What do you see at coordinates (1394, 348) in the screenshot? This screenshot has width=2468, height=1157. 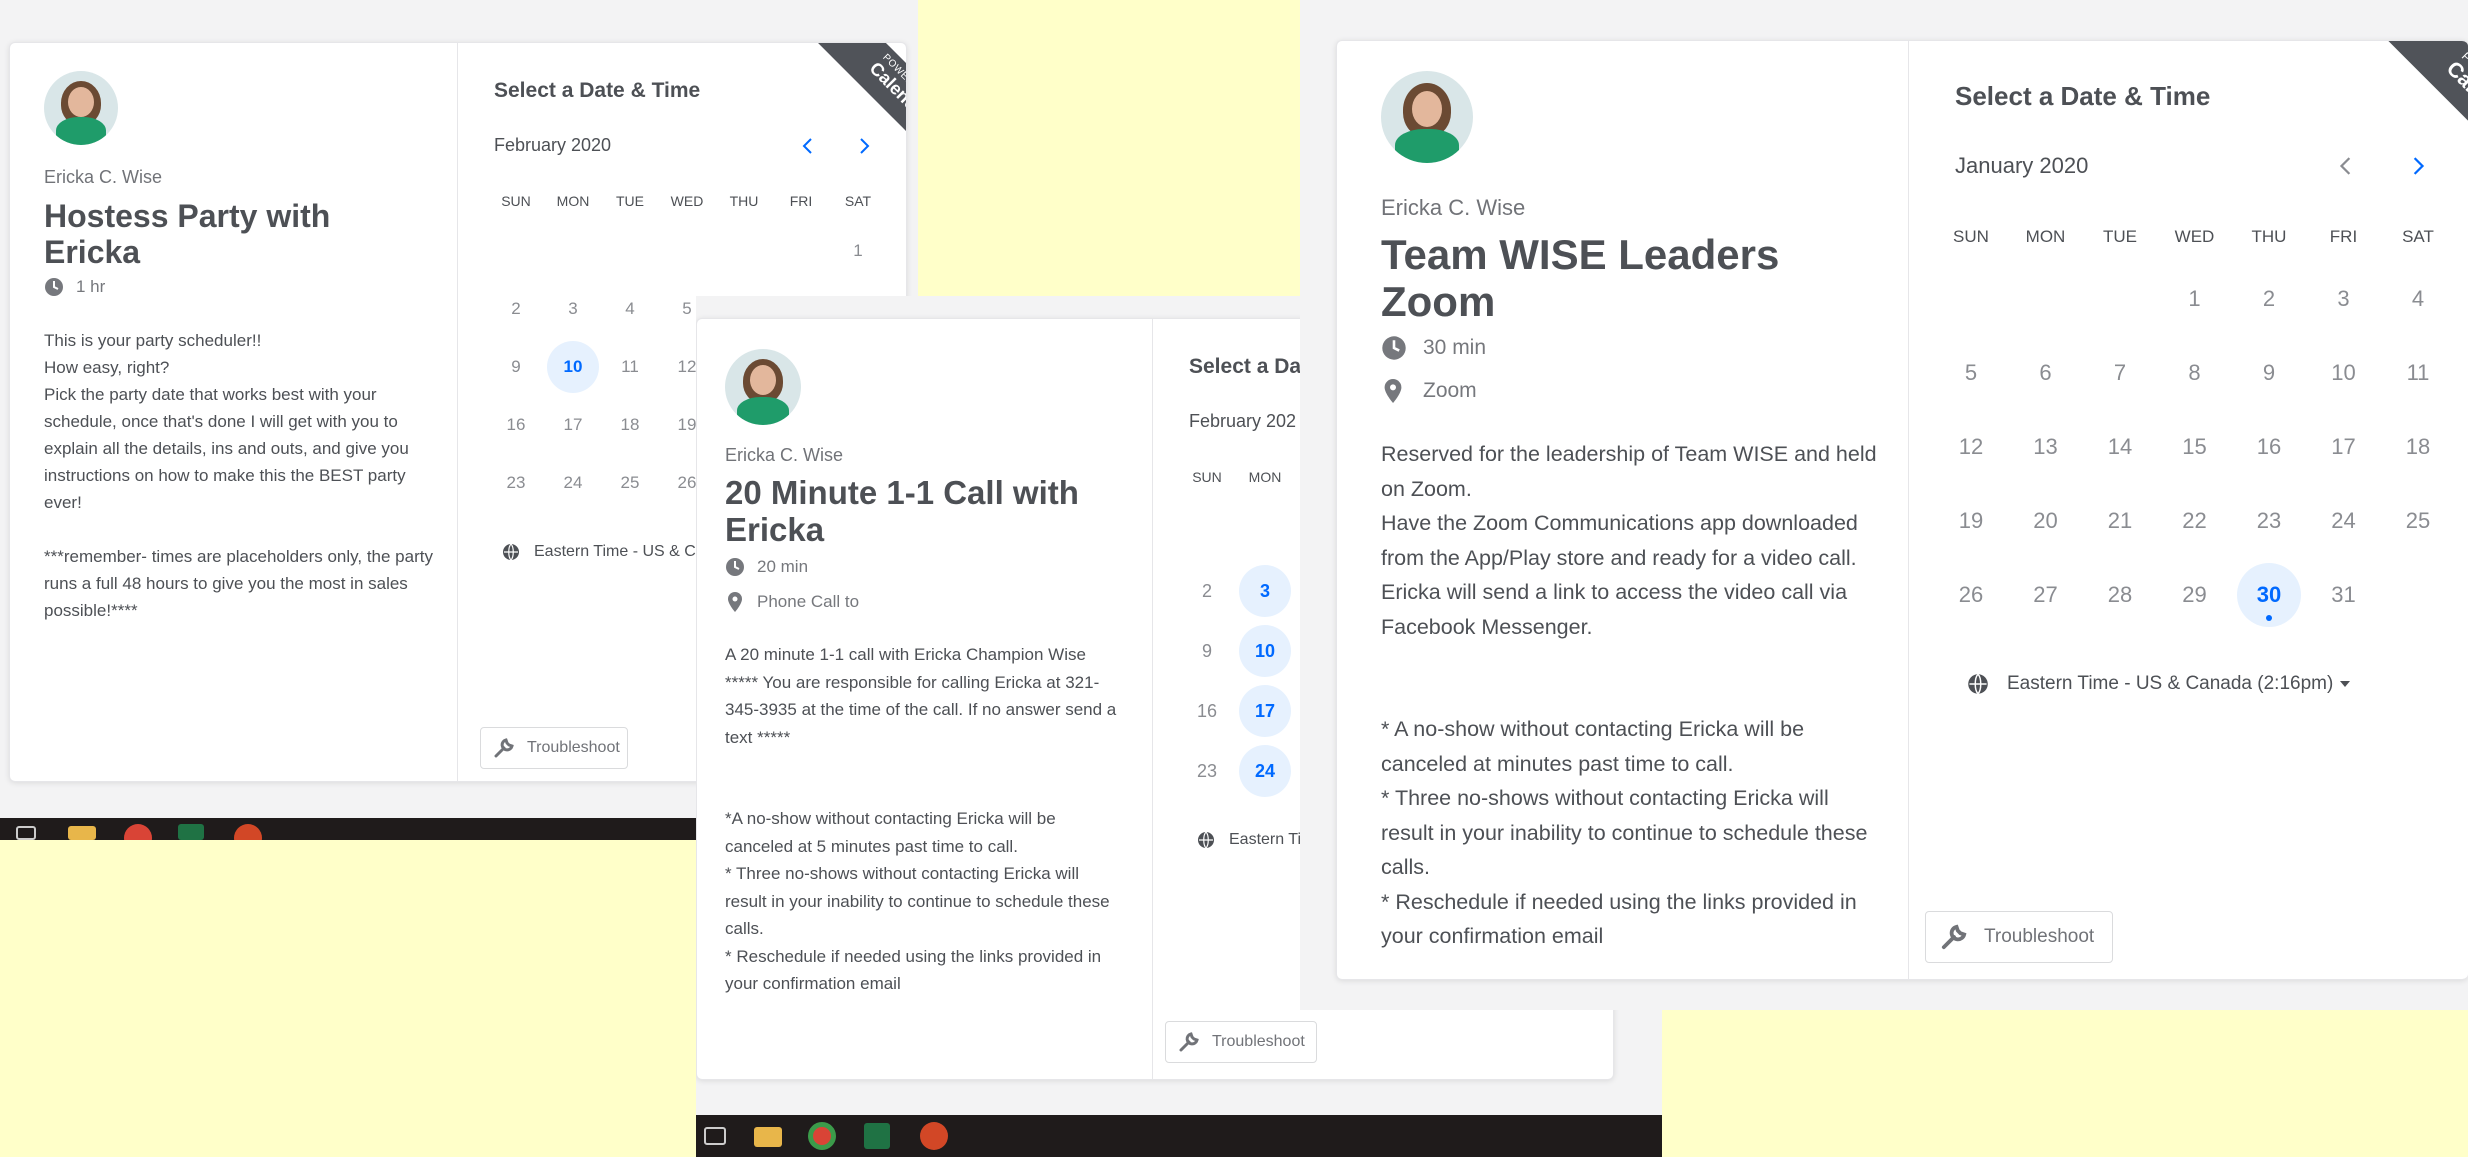 I see `clock-icon` at bounding box center [1394, 348].